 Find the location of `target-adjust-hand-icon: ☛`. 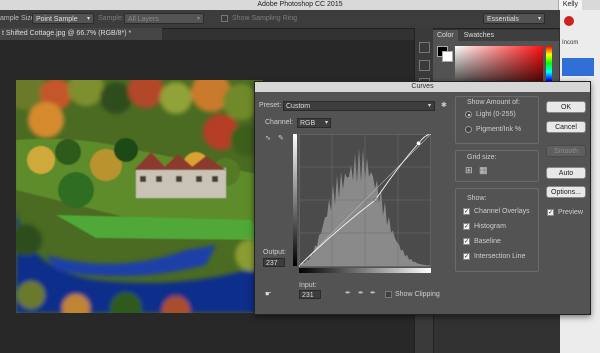

target-adjust-hand-icon: ☛ is located at coordinates (268, 294).